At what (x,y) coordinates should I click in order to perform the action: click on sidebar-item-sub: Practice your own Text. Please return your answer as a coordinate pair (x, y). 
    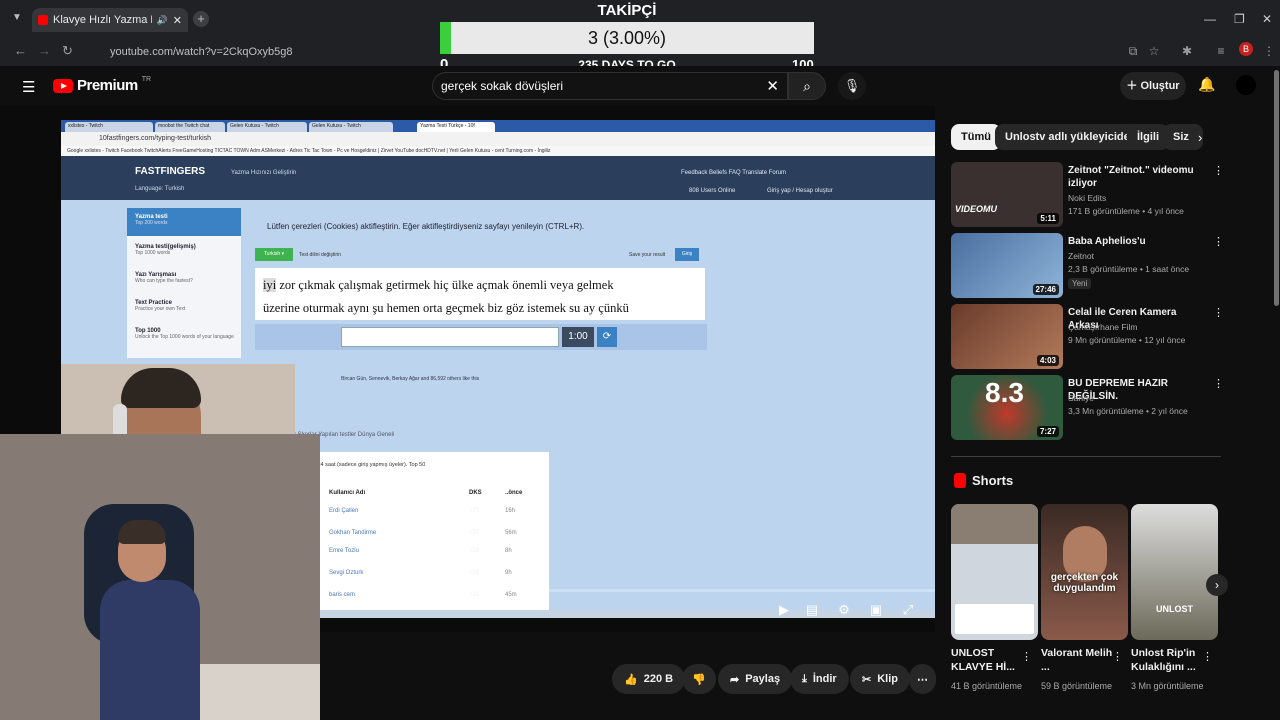
    Looking at the image, I should click on (160, 309).